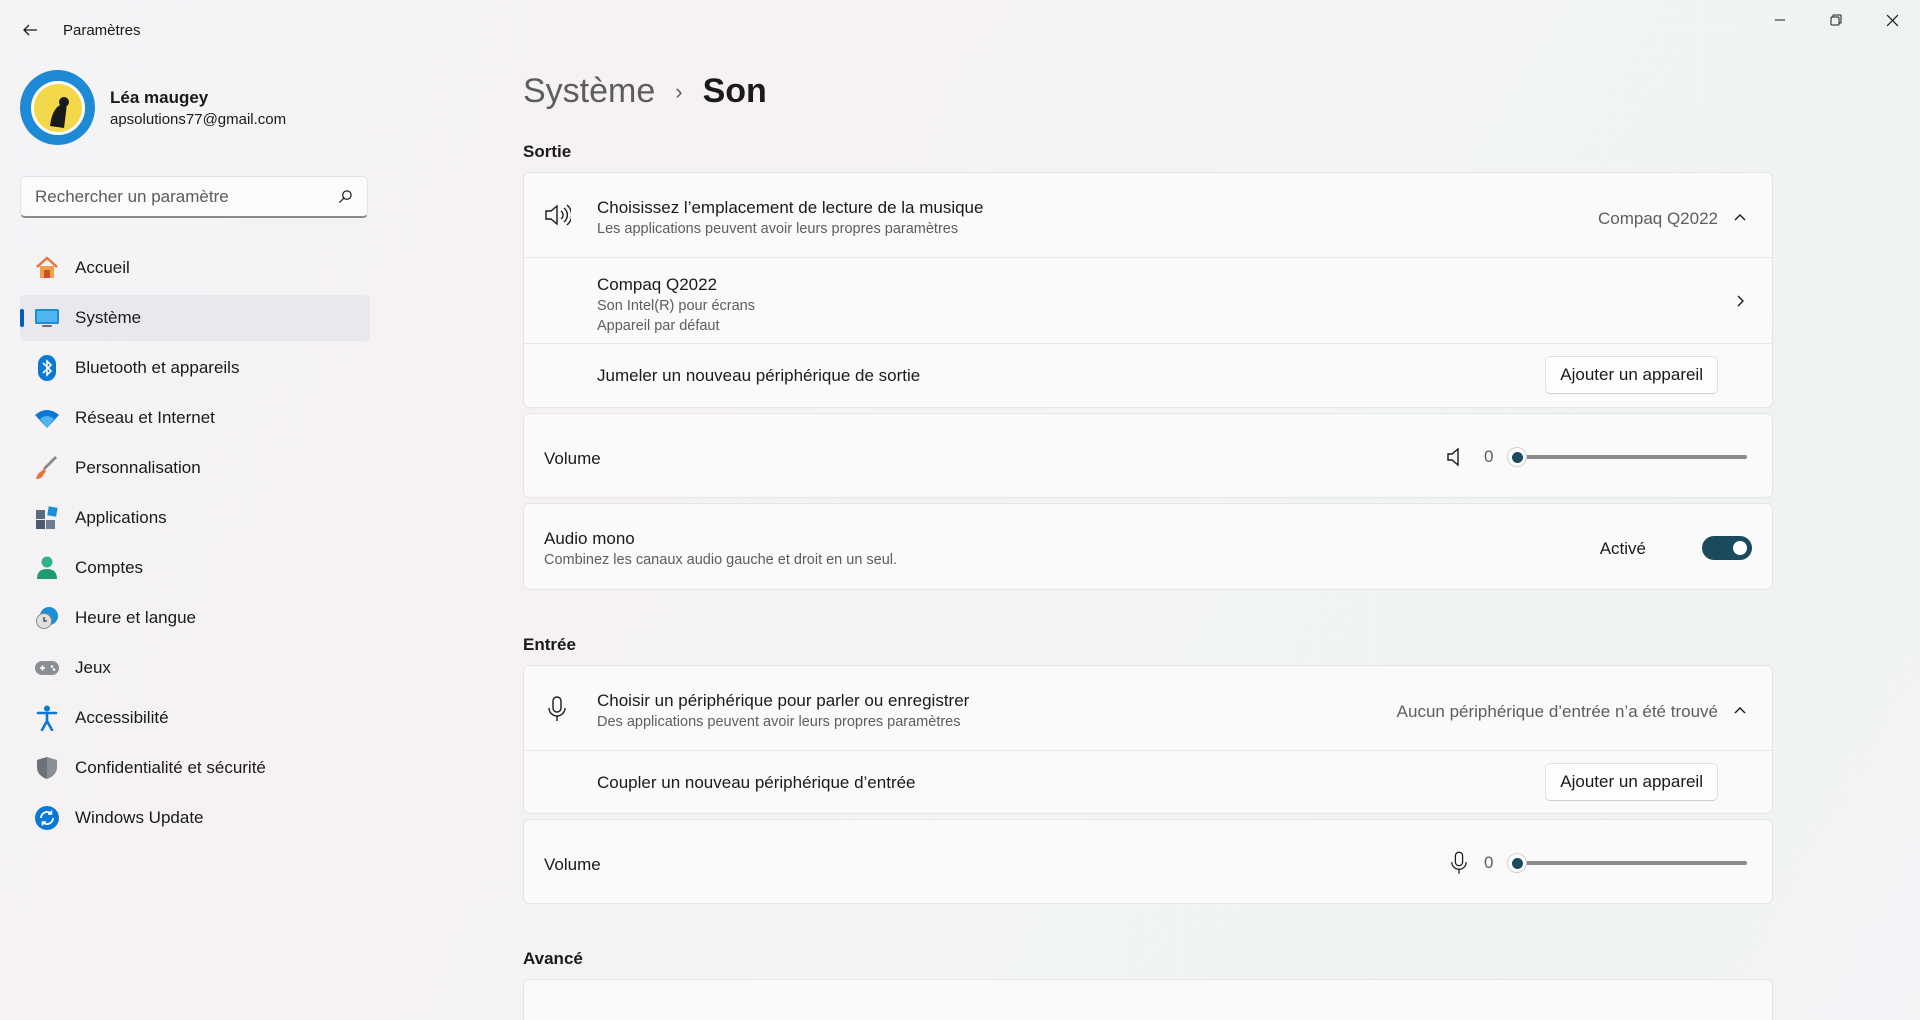 The image size is (1920, 1020). I want to click on input-volume-value: 0, so click(1489, 862).